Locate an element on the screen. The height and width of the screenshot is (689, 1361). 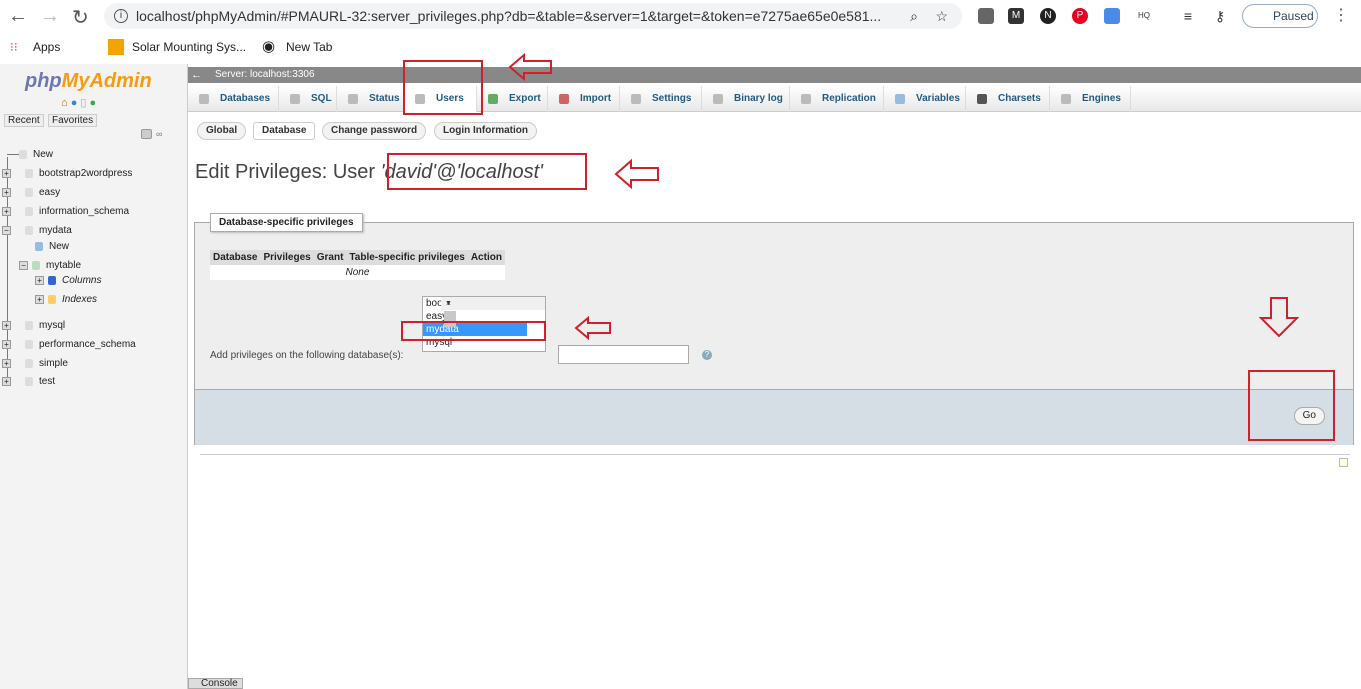
database-icon is located at coordinates (204, 99).